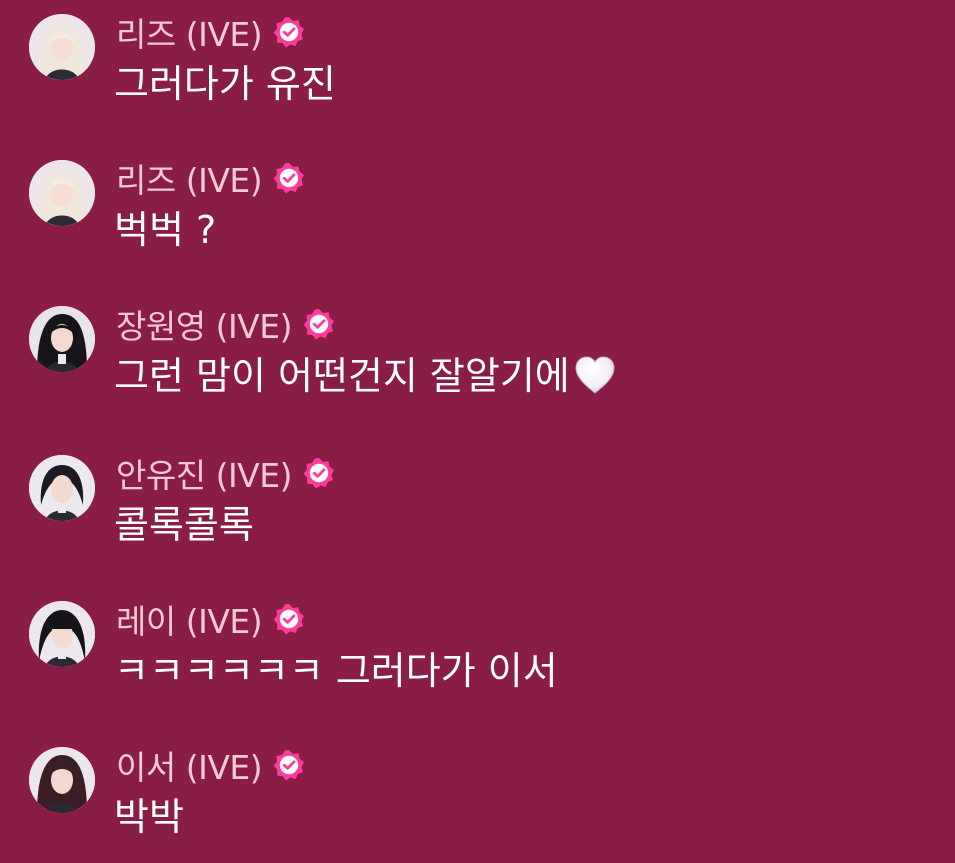 The height and width of the screenshot is (863, 955). I want to click on message-text-content: ㅋㅋㅋㅋㅋㅋ 그러다가 이서, so click(336, 671).